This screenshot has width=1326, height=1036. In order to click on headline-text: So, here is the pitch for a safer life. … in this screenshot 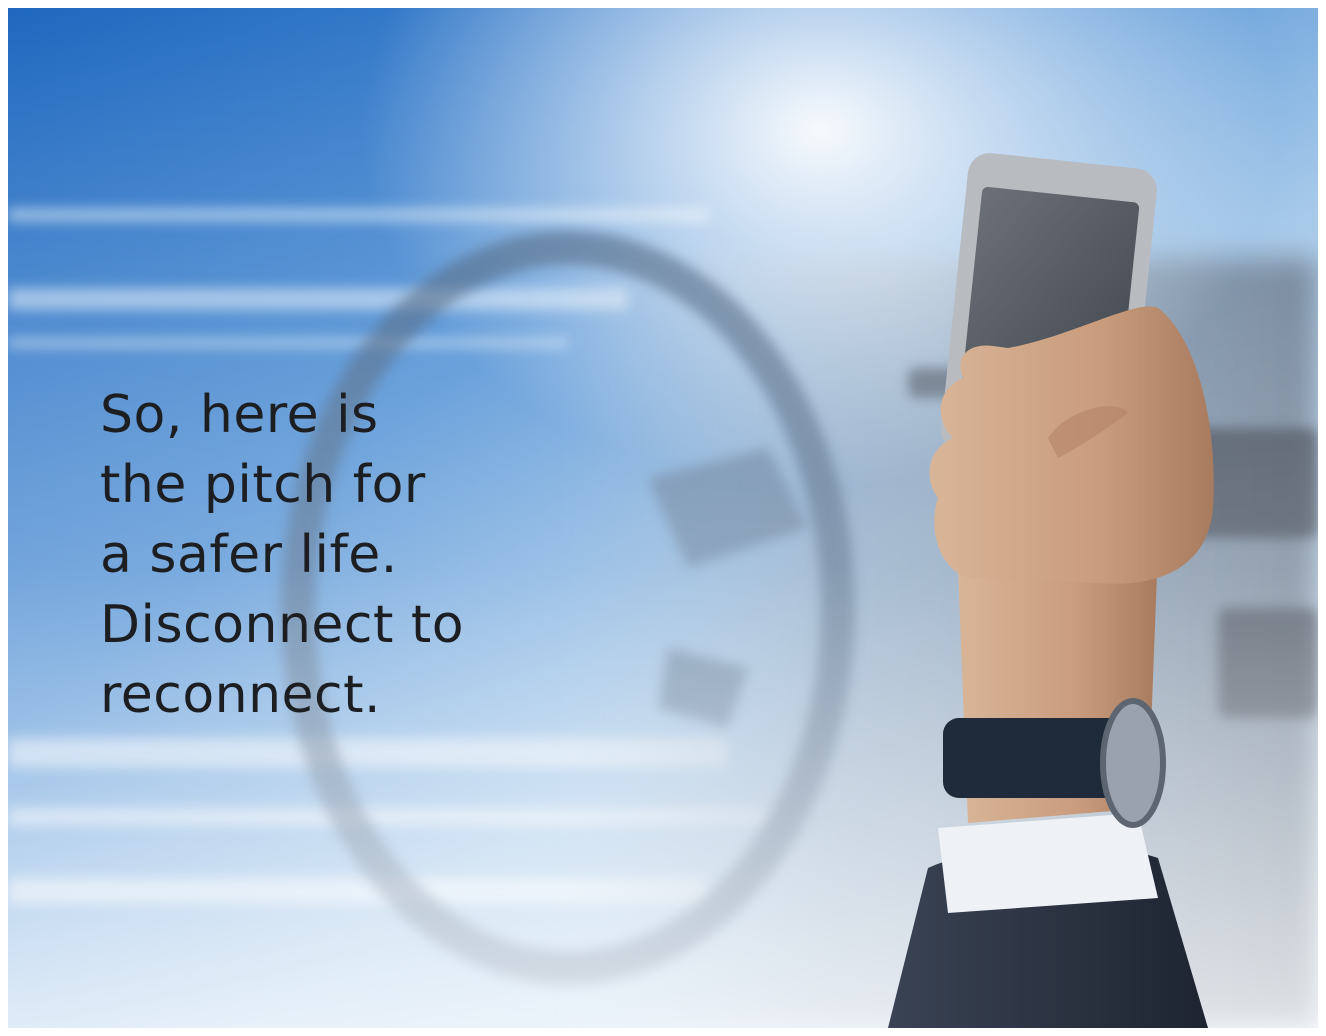, I will do `click(330, 555)`.